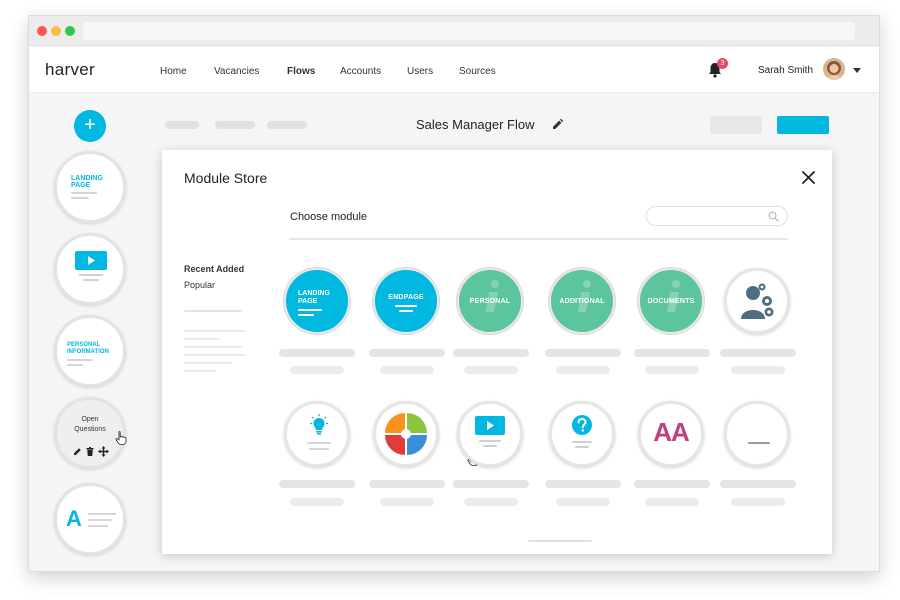 The width and height of the screenshot is (900, 600). What do you see at coordinates (81, 185) in the screenshot?
I see `sidebar-item-label: PAGE` at bounding box center [81, 185].